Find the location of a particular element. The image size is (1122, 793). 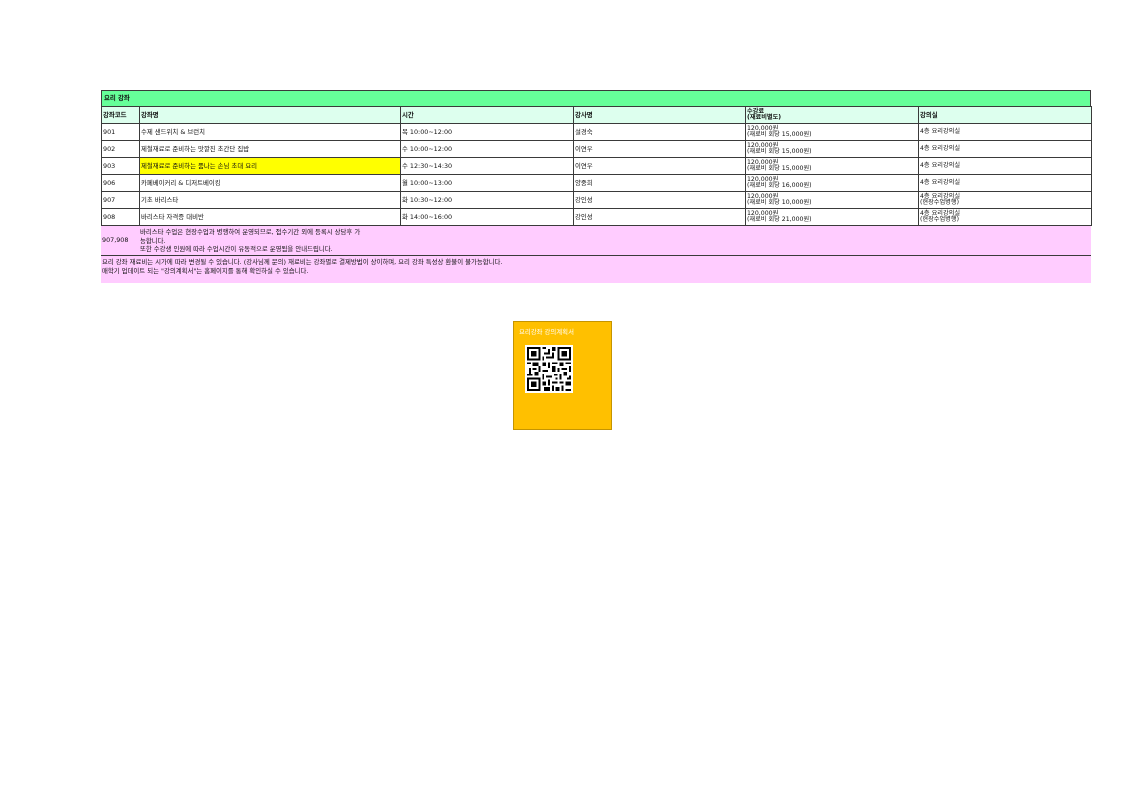

cell-code: 906 is located at coordinates (120, 183).